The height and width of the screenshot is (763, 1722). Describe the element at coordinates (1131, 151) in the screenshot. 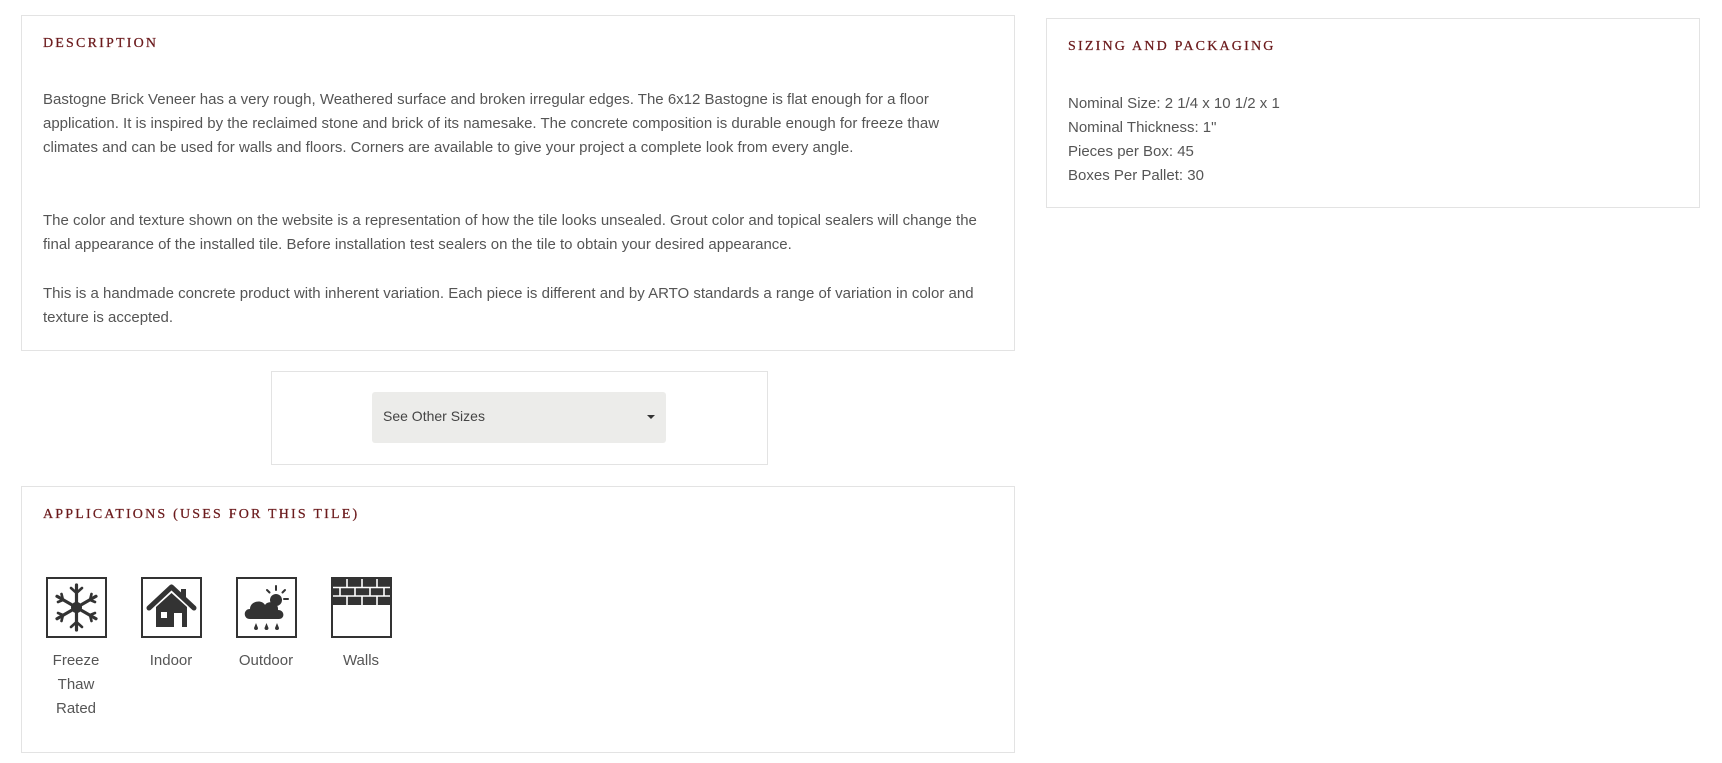

I see `spec-pieces-per-box: Pieces per Box: 45` at that location.